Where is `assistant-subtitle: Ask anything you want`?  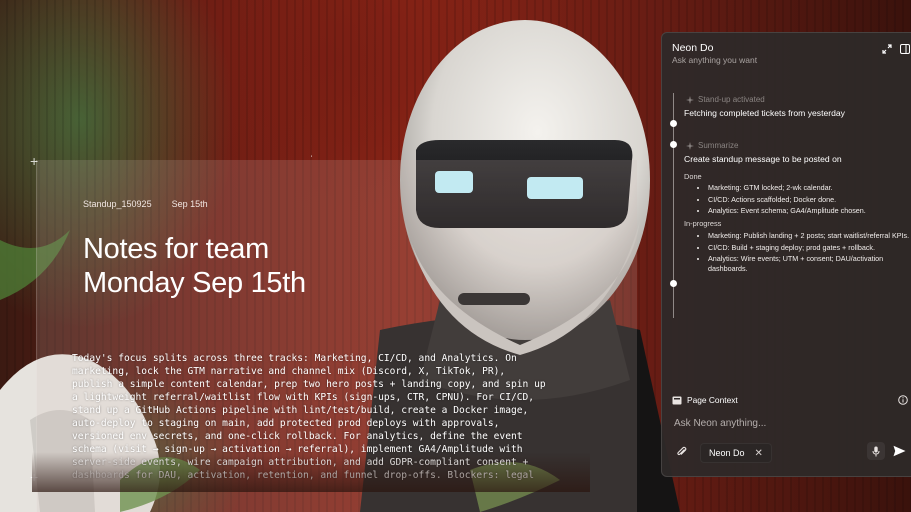
assistant-subtitle: Ask anything you want is located at coordinates (715, 60).